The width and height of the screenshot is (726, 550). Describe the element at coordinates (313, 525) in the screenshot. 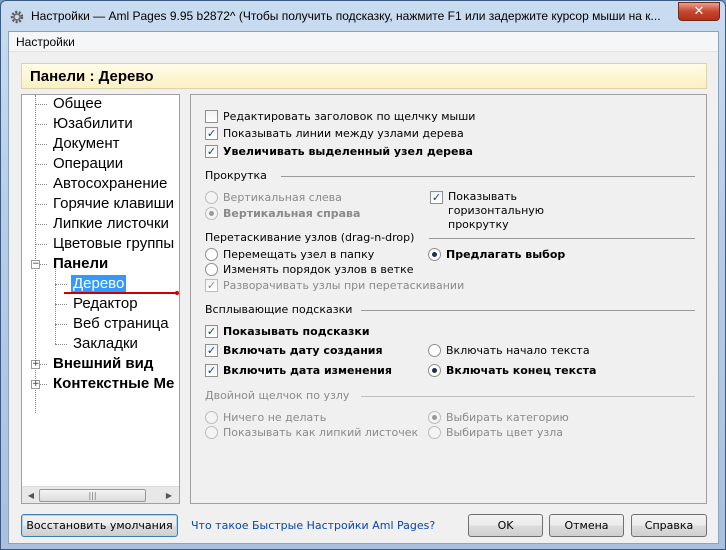

I see `quick-settings-help-link: Что такое Быстрые Настройки Aml Pages?` at that location.